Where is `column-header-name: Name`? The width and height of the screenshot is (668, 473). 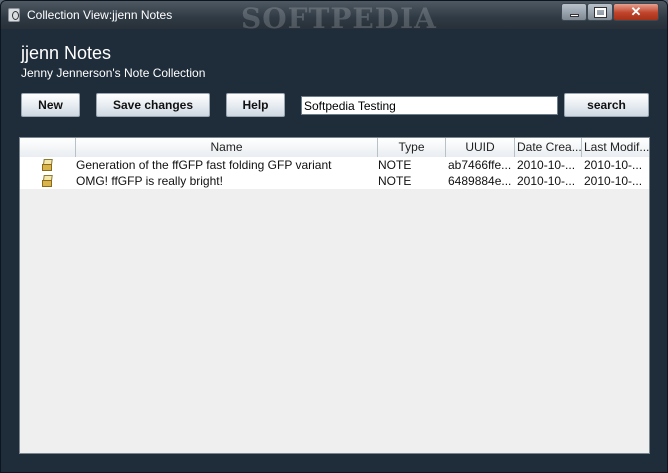 column-header-name: Name is located at coordinates (227, 147).